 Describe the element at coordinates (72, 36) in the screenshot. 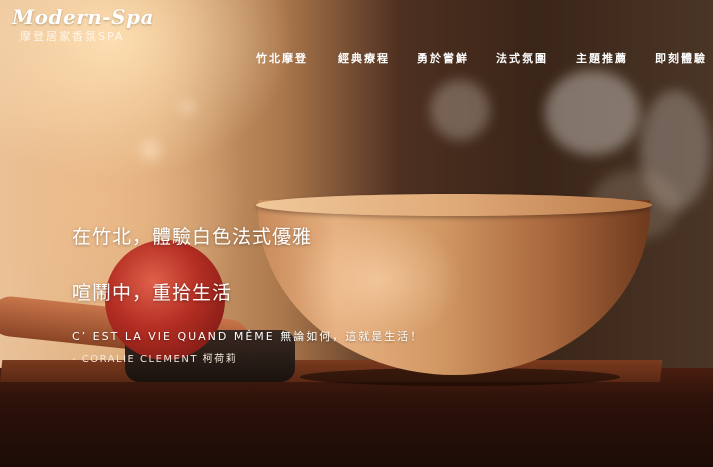

I see `logo-subtitle: 摩登居家香氛SPA` at that location.